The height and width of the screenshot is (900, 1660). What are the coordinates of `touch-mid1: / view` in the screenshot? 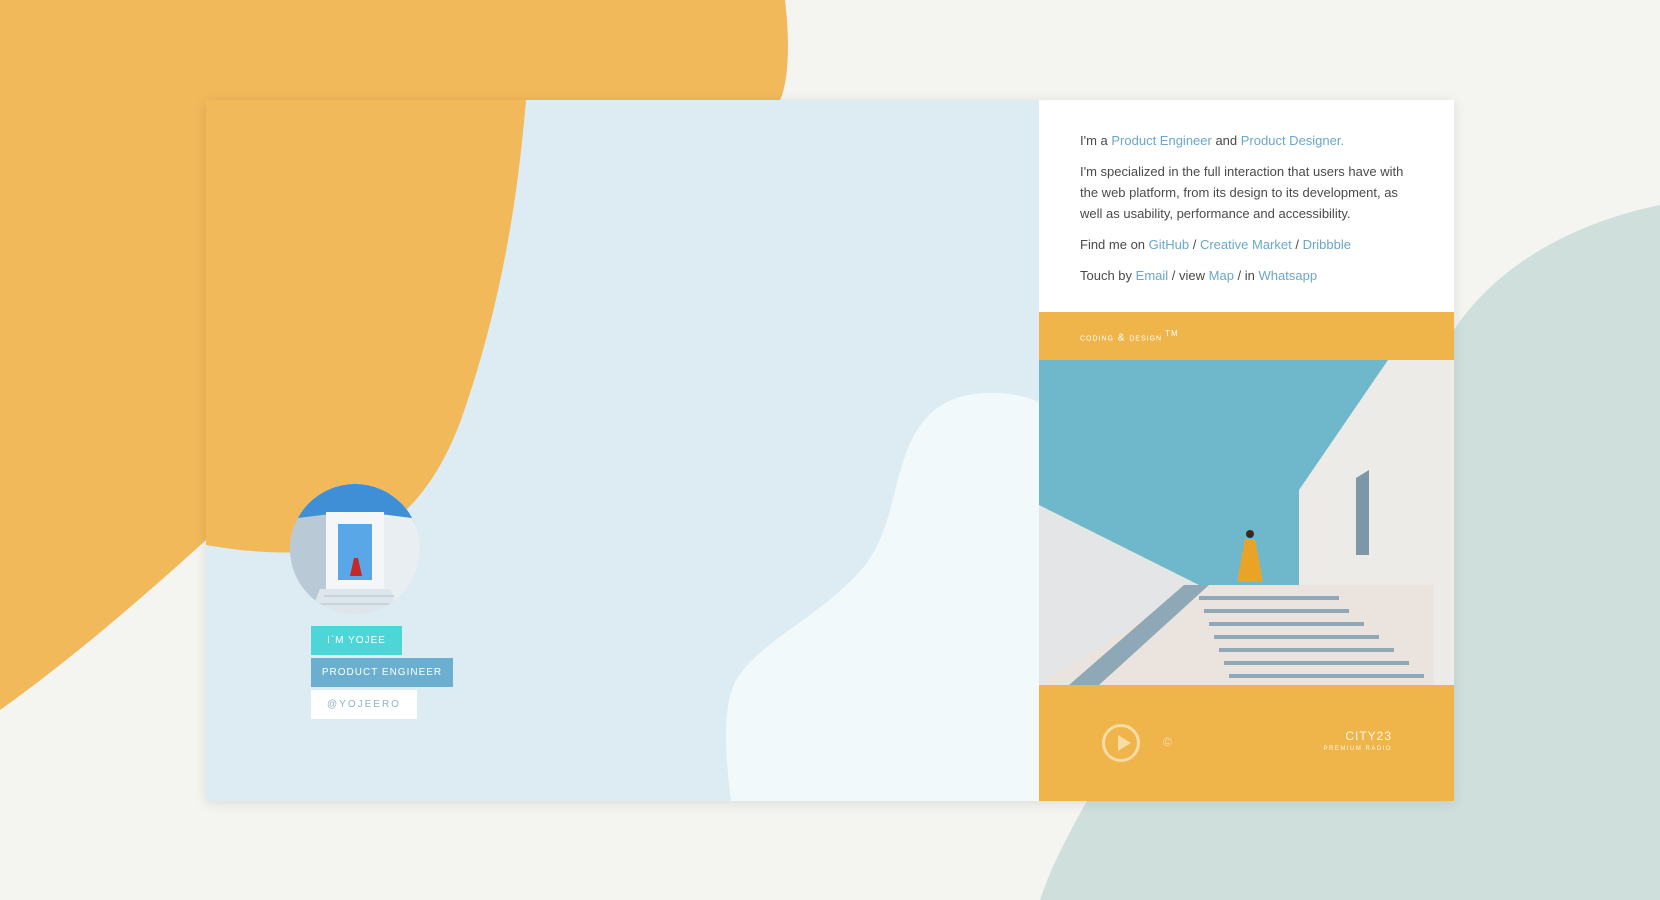 It's located at (1188, 275).